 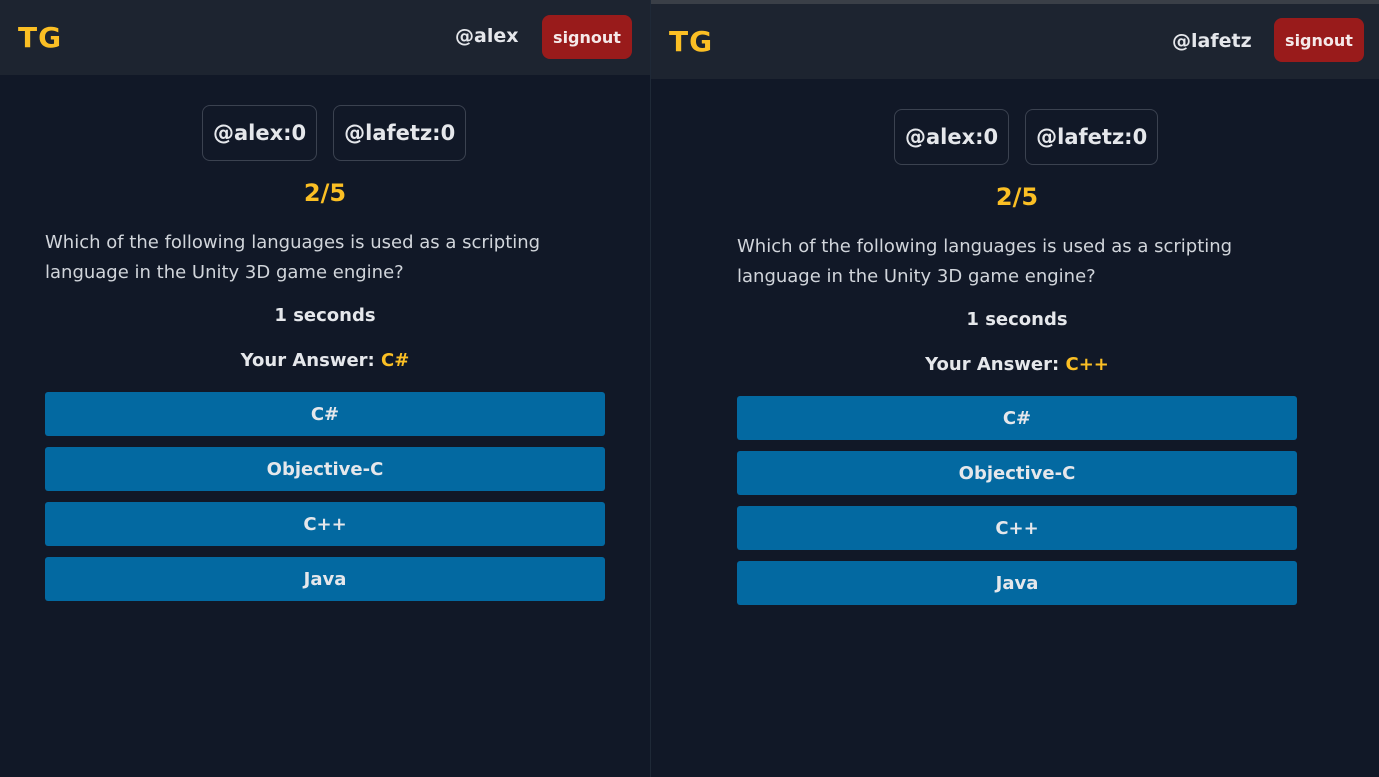 I want to click on your-answer: Your Answer: C++, so click(x=1015, y=364).